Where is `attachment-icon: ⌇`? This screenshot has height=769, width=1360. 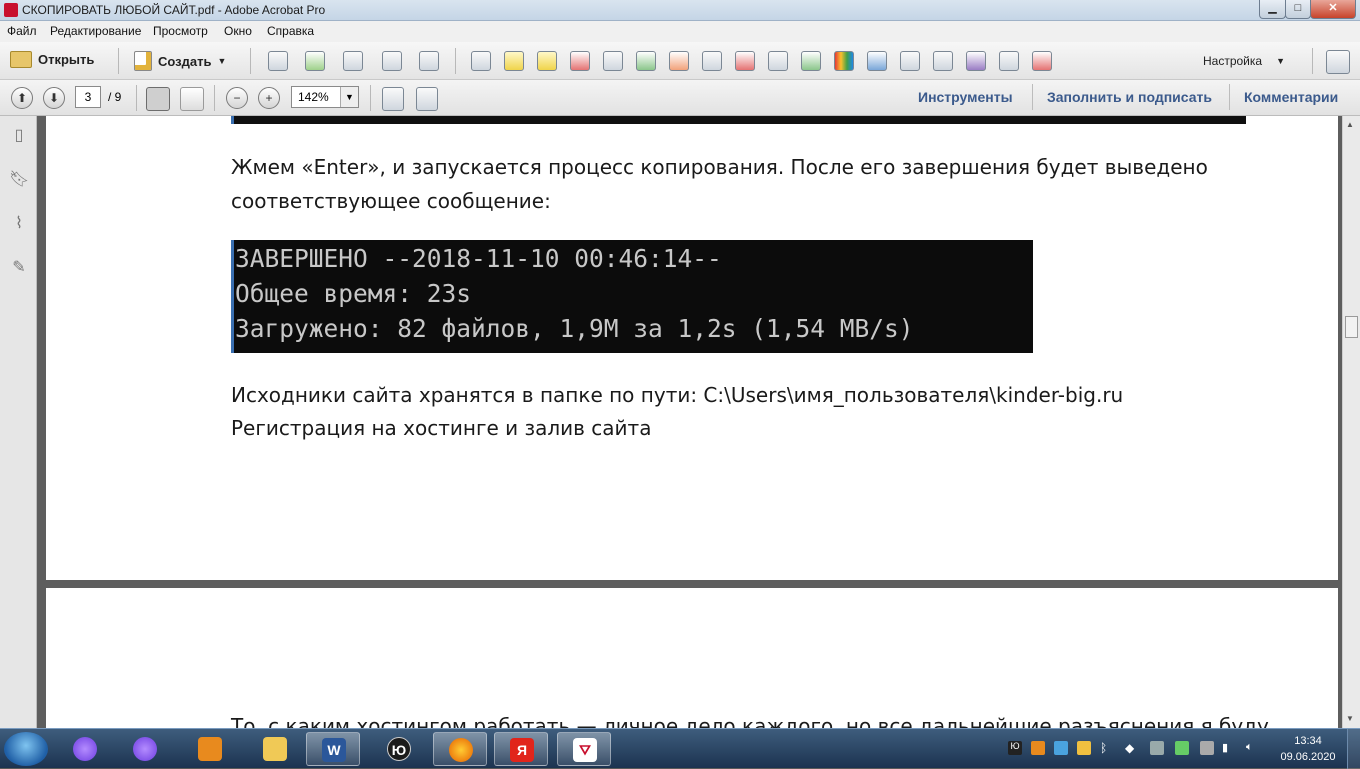 attachment-icon: ⌇ is located at coordinates (19, 224).